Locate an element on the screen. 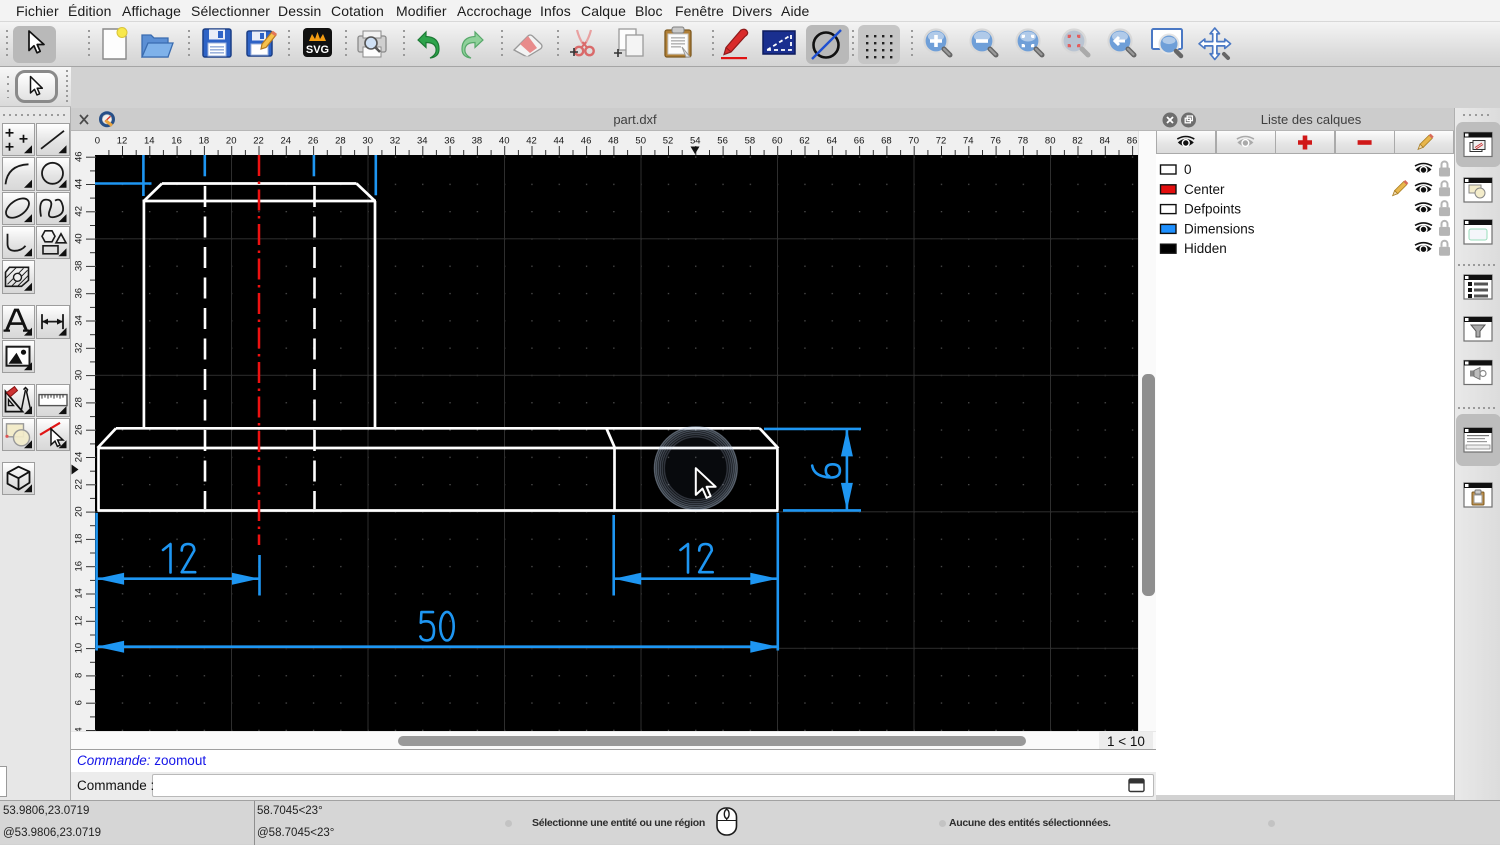 The image size is (1500, 845). svg-text: 0 is located at coordinates (1188, 169).